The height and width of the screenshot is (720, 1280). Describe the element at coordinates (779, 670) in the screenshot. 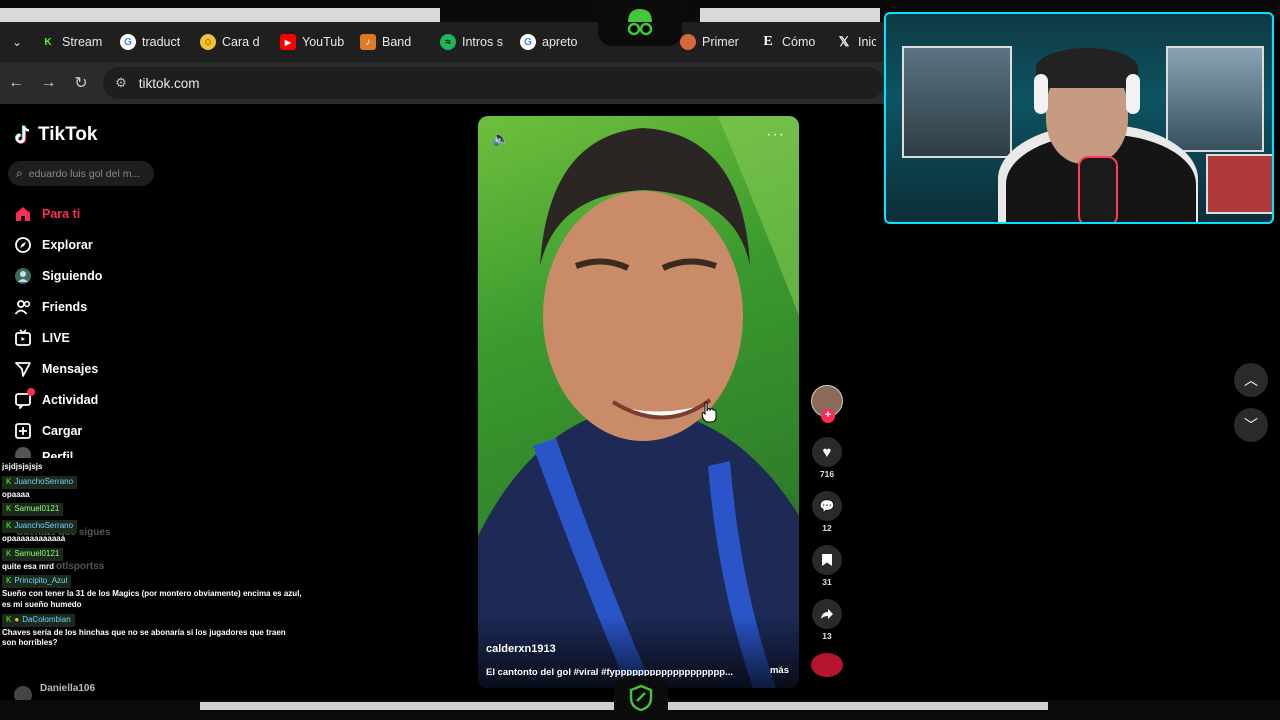

I see `video-more-link: más` at that location.